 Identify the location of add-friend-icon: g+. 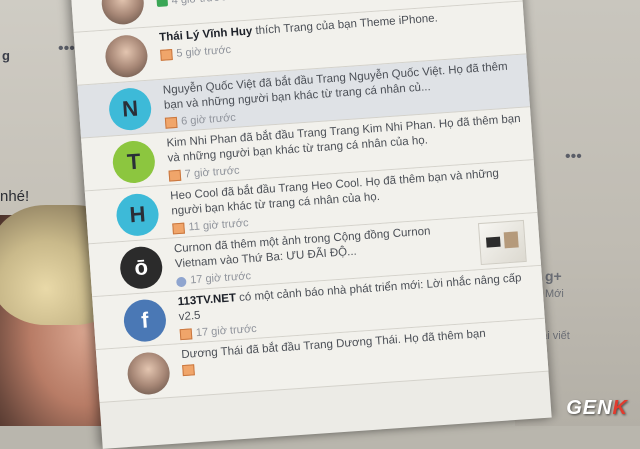
(553, 276).